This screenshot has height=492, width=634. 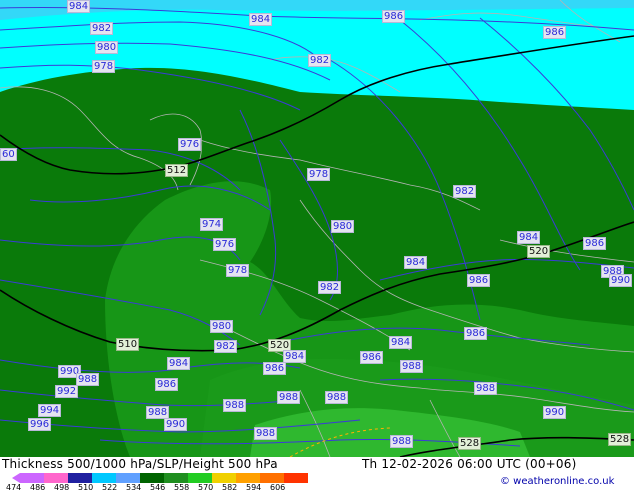 I want to click on scale-tick-label: 582, so click(x=230, y=487).